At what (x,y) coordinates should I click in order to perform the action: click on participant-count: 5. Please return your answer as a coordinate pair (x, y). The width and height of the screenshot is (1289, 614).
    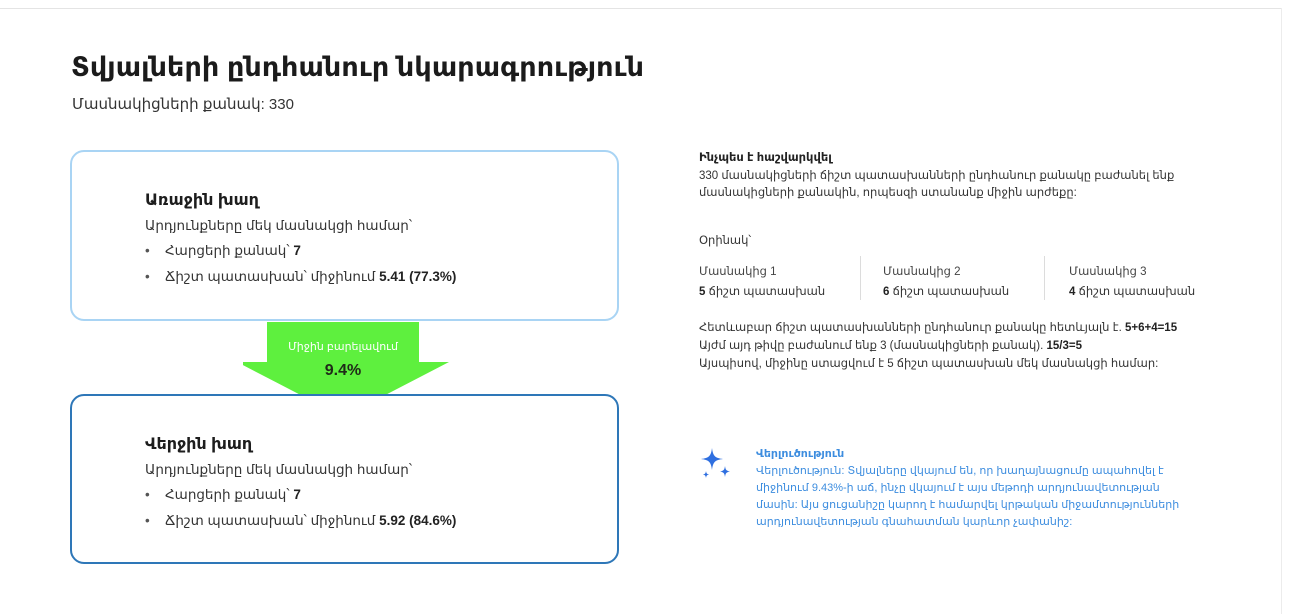
    Looking at the image, I should click on (702, 292).